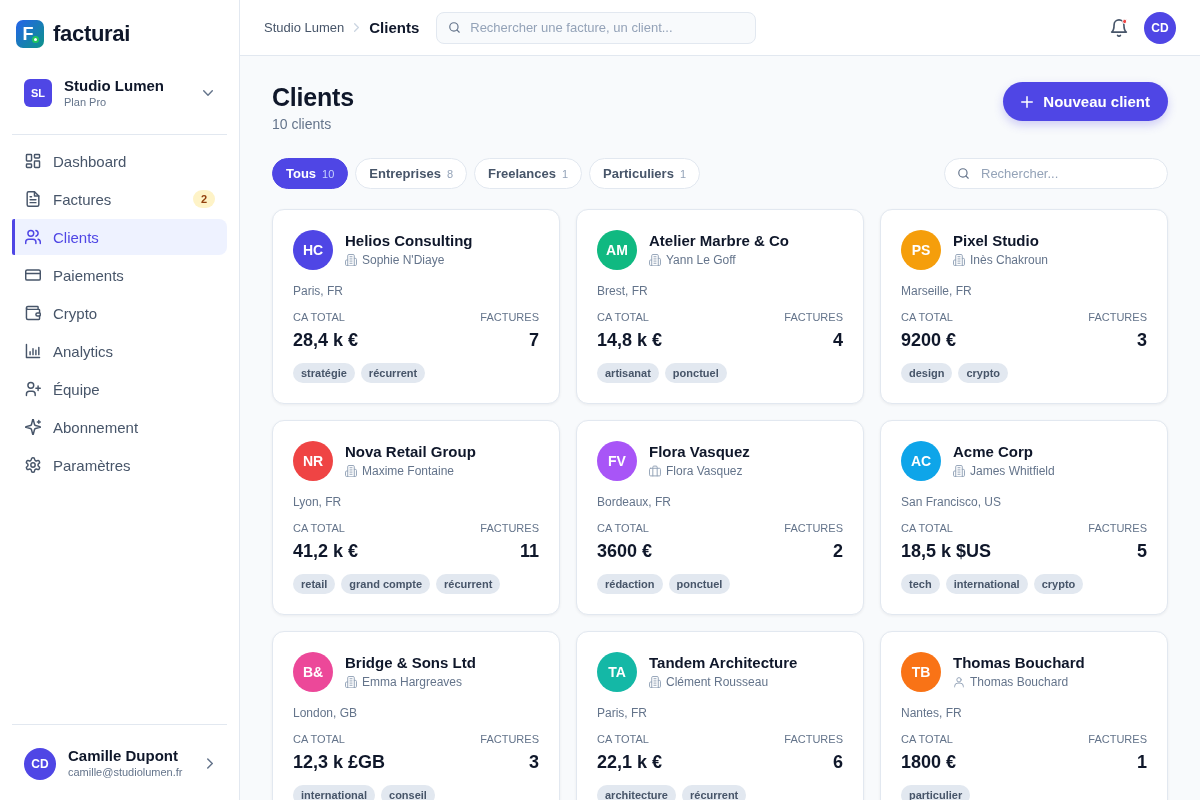 This screenshot has width=1200, height=800. Describe the element at coordinates (411, 173) in the screenshot. I see `filter-chip: Entreprises 8` at that location.